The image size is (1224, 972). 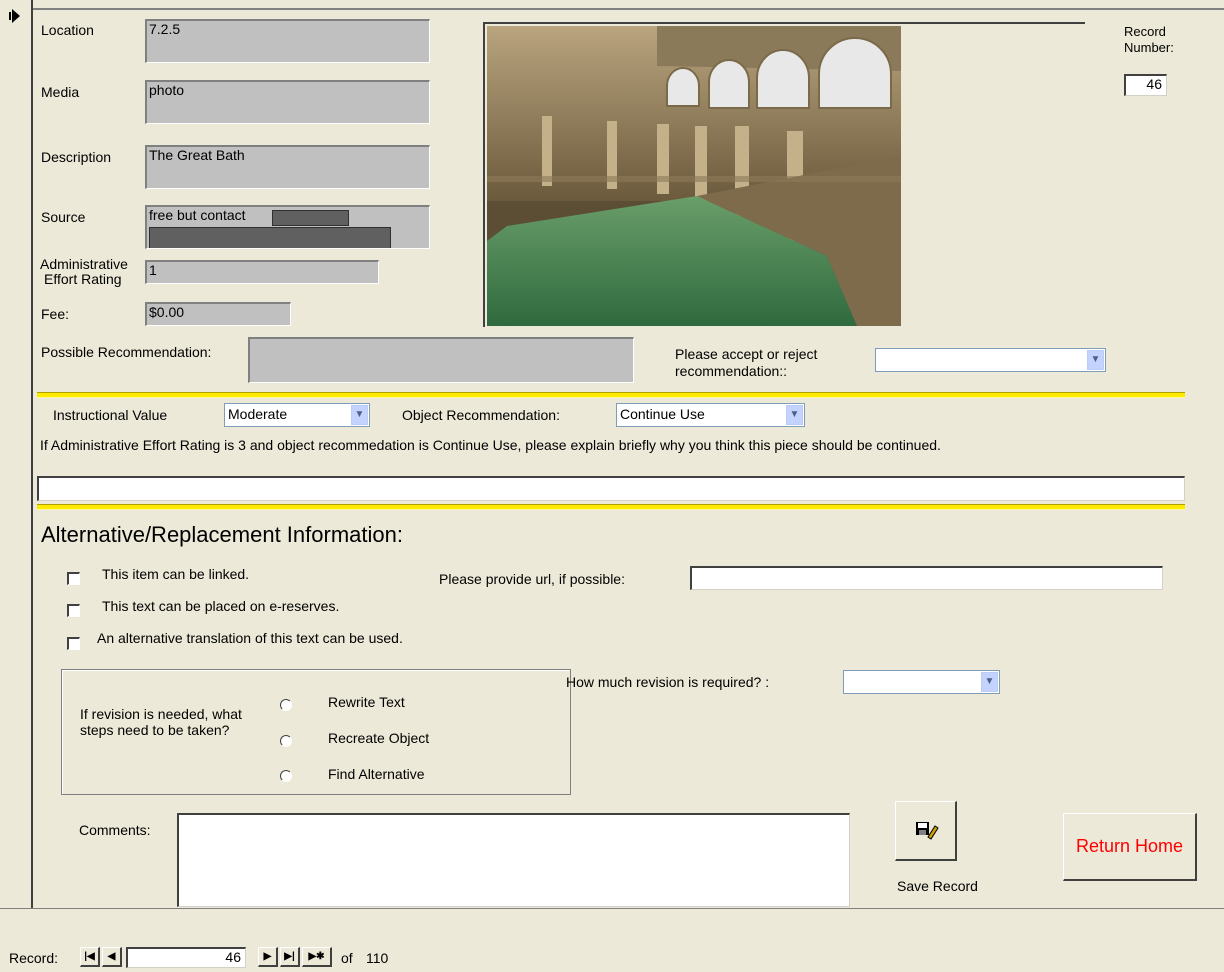 What do you see at coordinates (16, 454) in the screenshot?
I see `record-selector-bar` at bounding box center [16, 454].